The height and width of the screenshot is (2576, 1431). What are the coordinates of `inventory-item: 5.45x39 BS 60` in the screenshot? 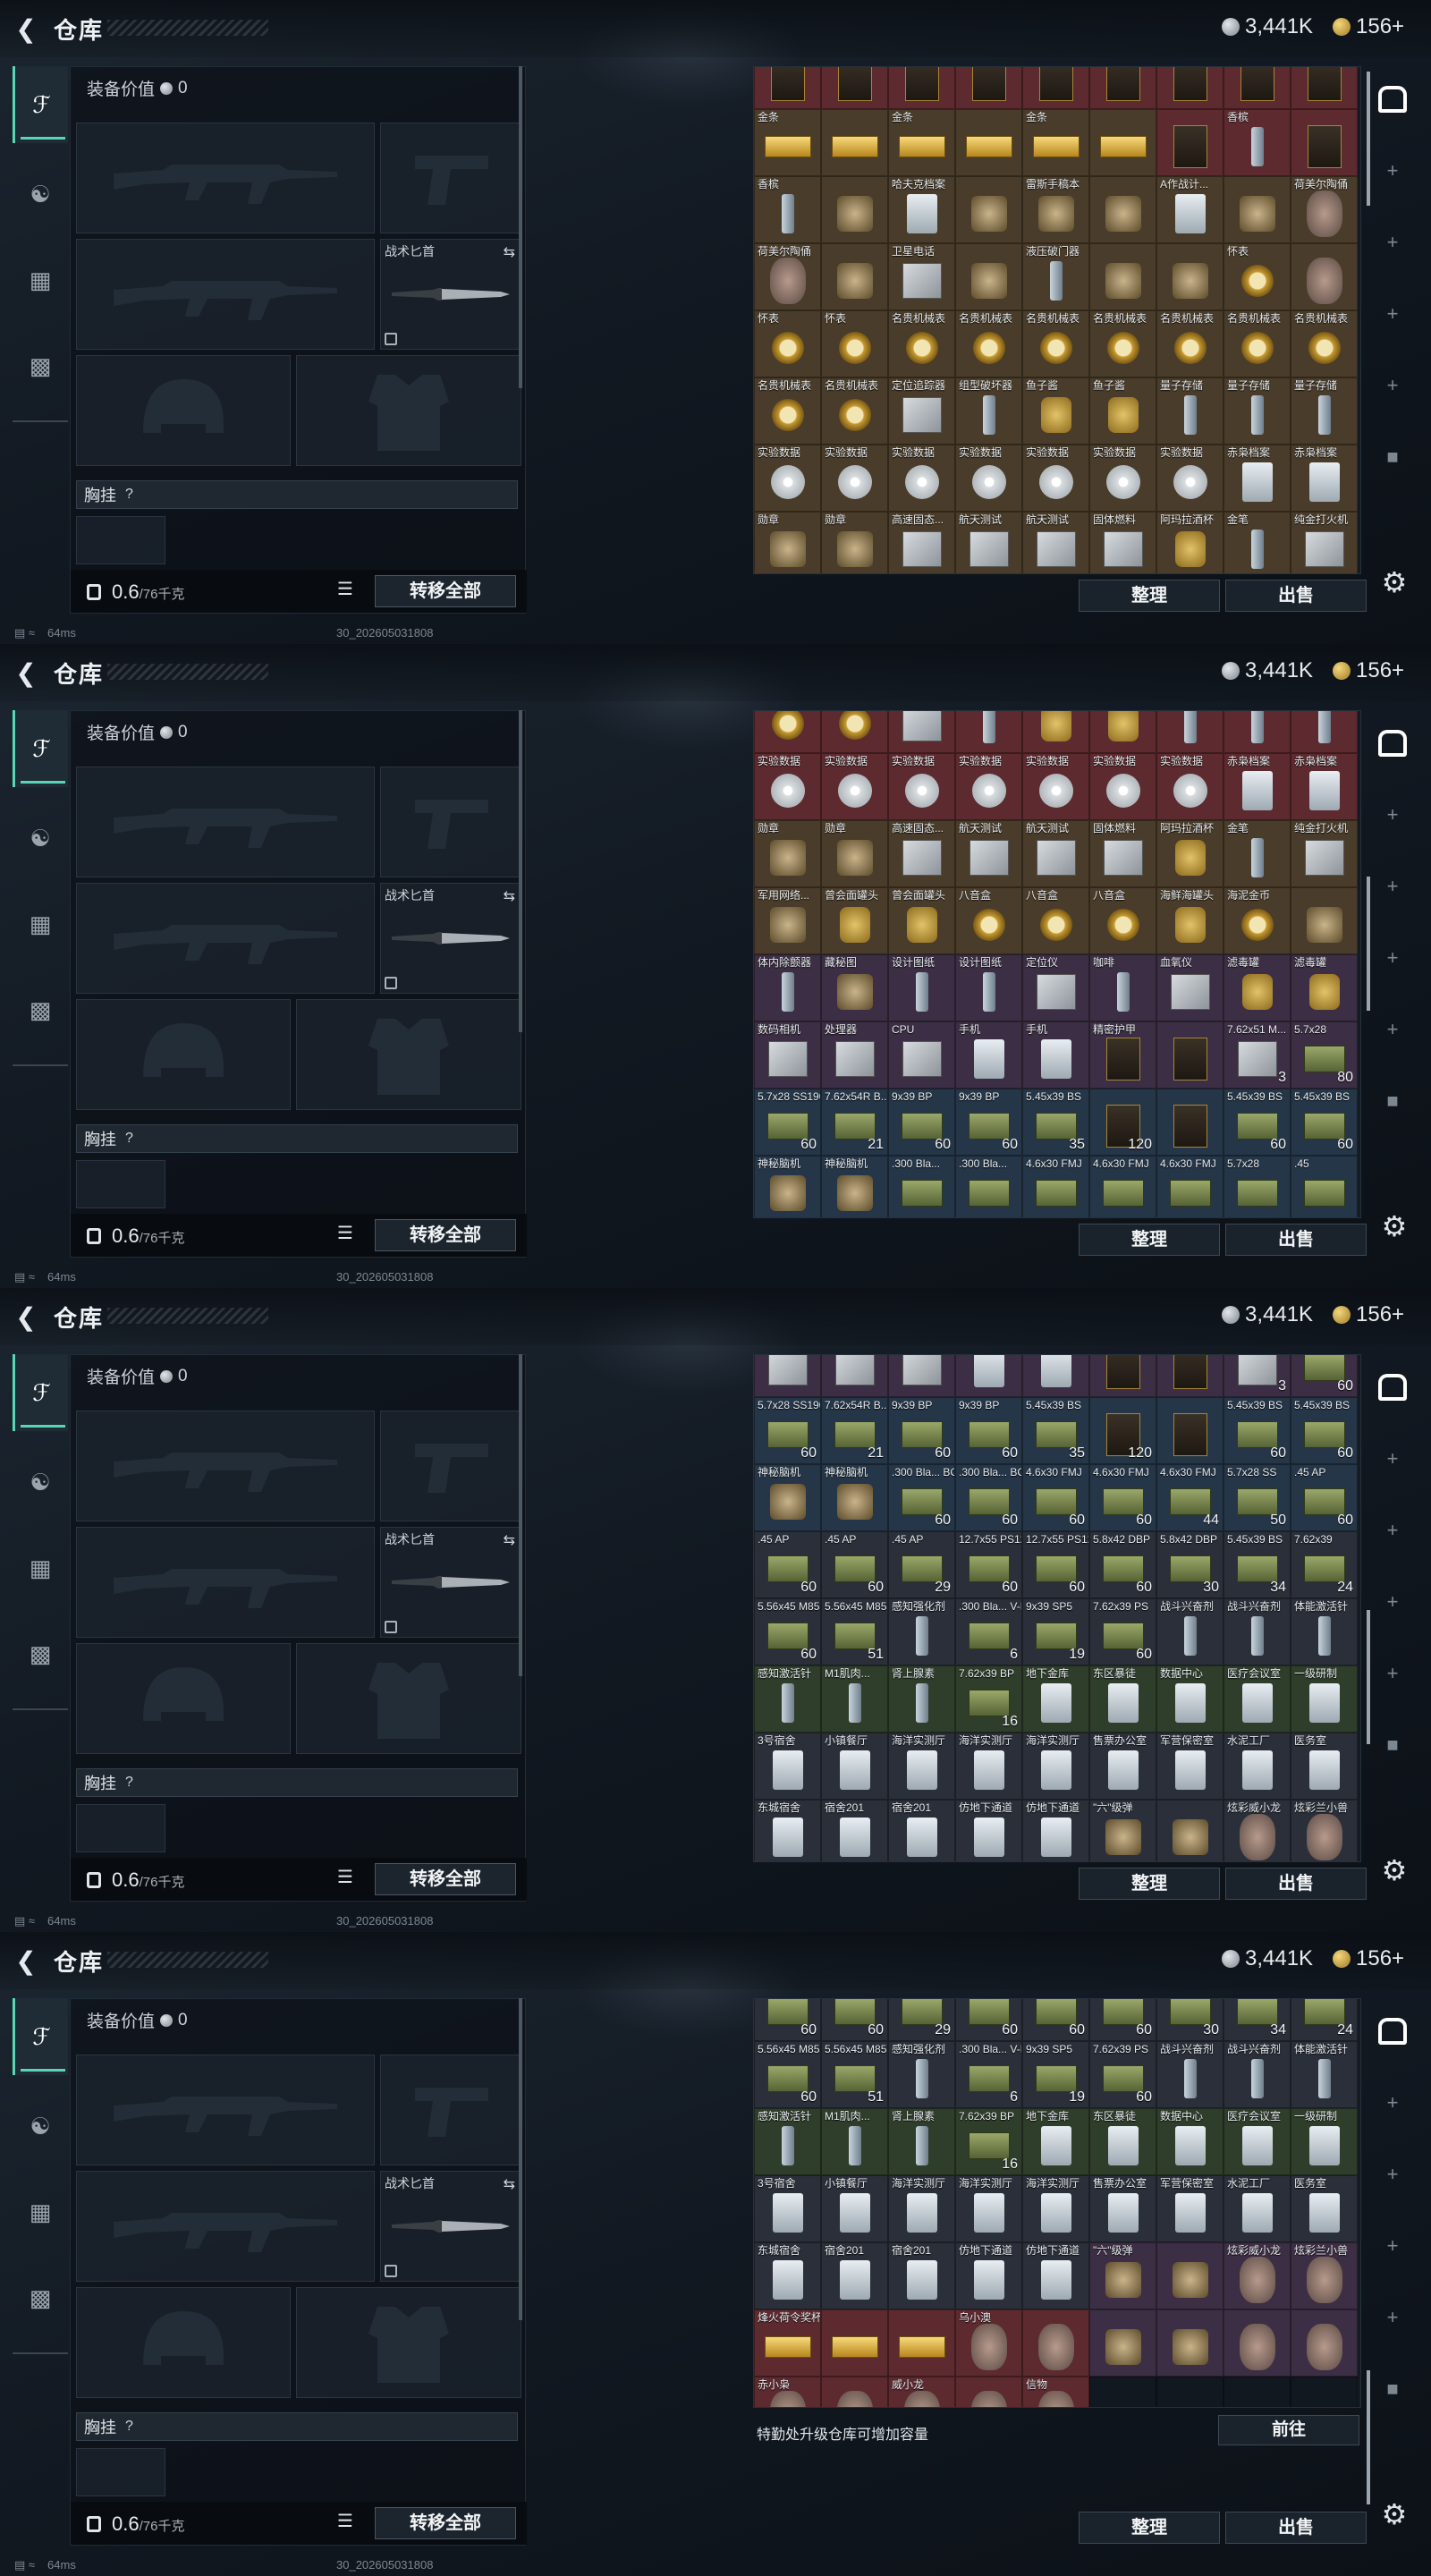 It's located at (1258, 1430).